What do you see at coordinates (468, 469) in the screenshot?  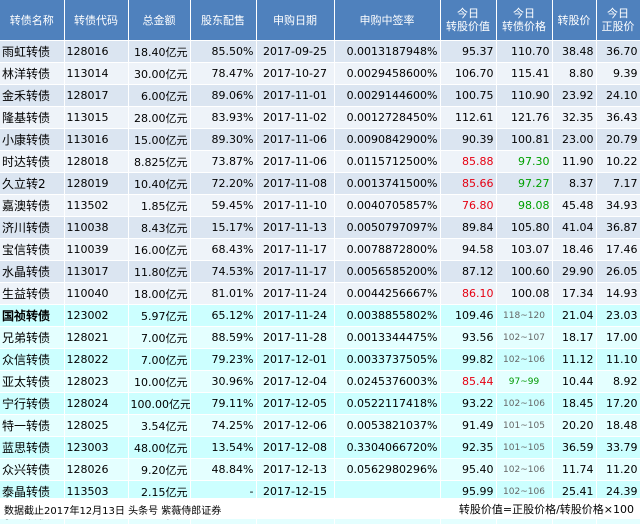 I see `cell-conversion-value: 95.40` at bounding box center [468, 469].